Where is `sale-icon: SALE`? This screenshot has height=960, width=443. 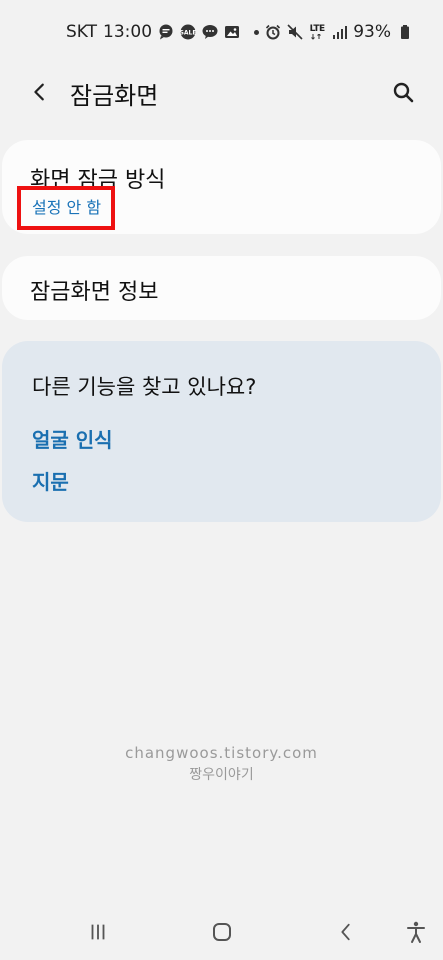 sale-icon: SALE is located at coordinates (188, 32).